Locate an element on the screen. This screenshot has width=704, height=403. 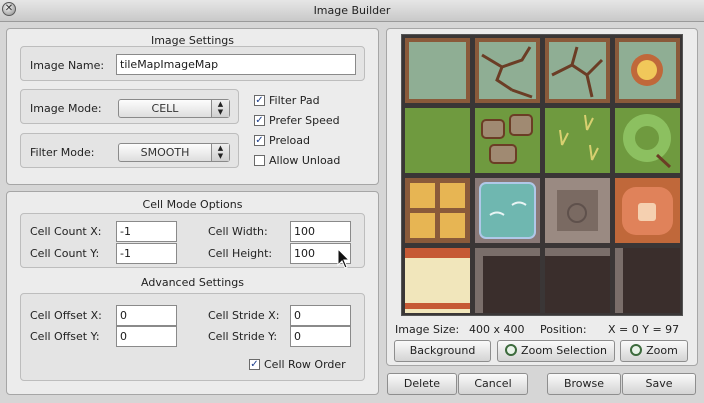
cell-row-order-checkbox: ✓ Cell Row Order is located at coordinates (304, 366).